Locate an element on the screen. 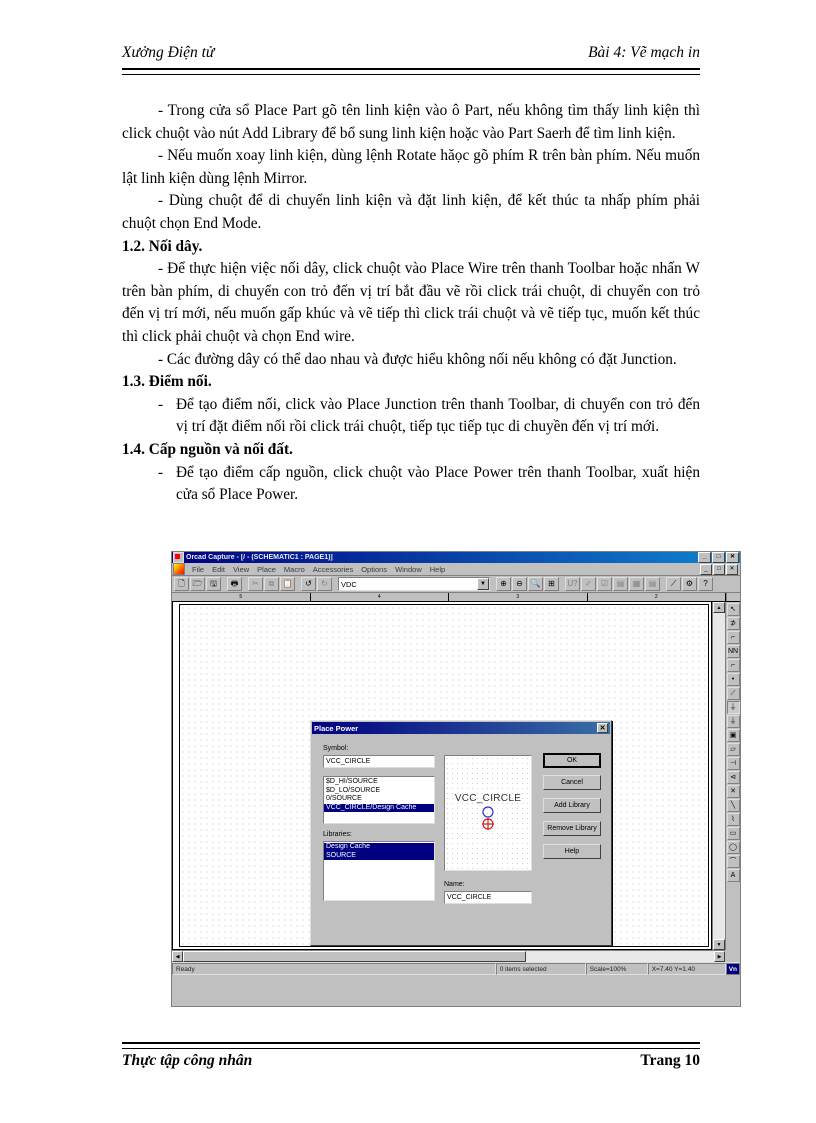  minimize-button: _ is located at coordinates (704, 557).